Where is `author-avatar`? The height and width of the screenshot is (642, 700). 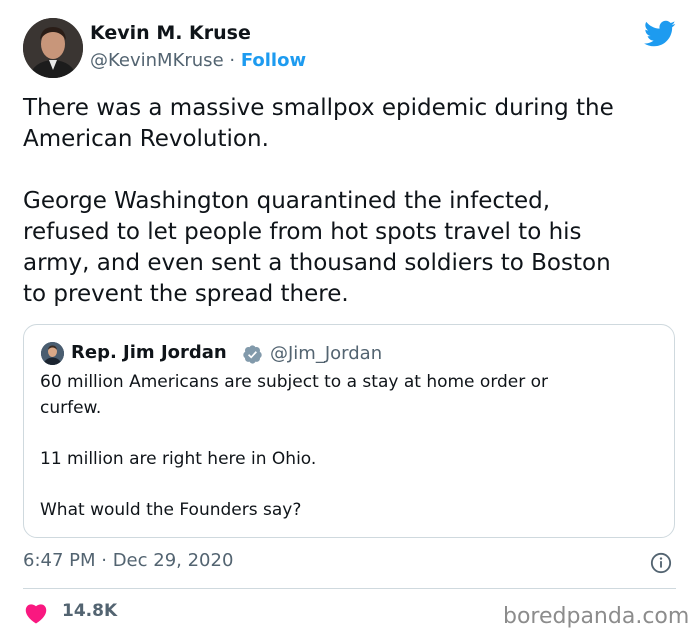
author-avatar is located at coordinates (53, 48).